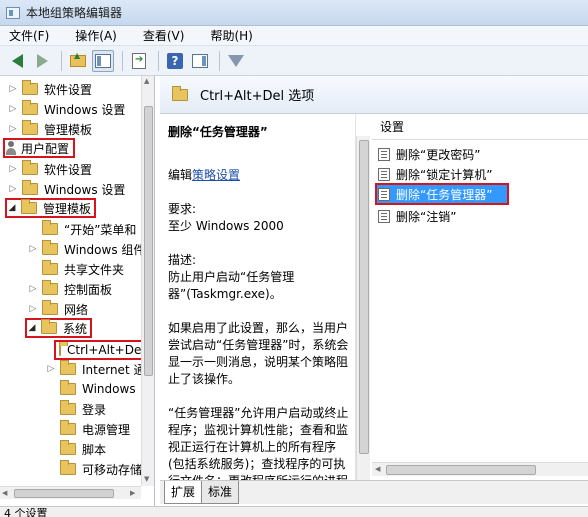  Describe the element at coordinates (384, 154) in the screenshot. I see `policy-setting-icon` at that location.